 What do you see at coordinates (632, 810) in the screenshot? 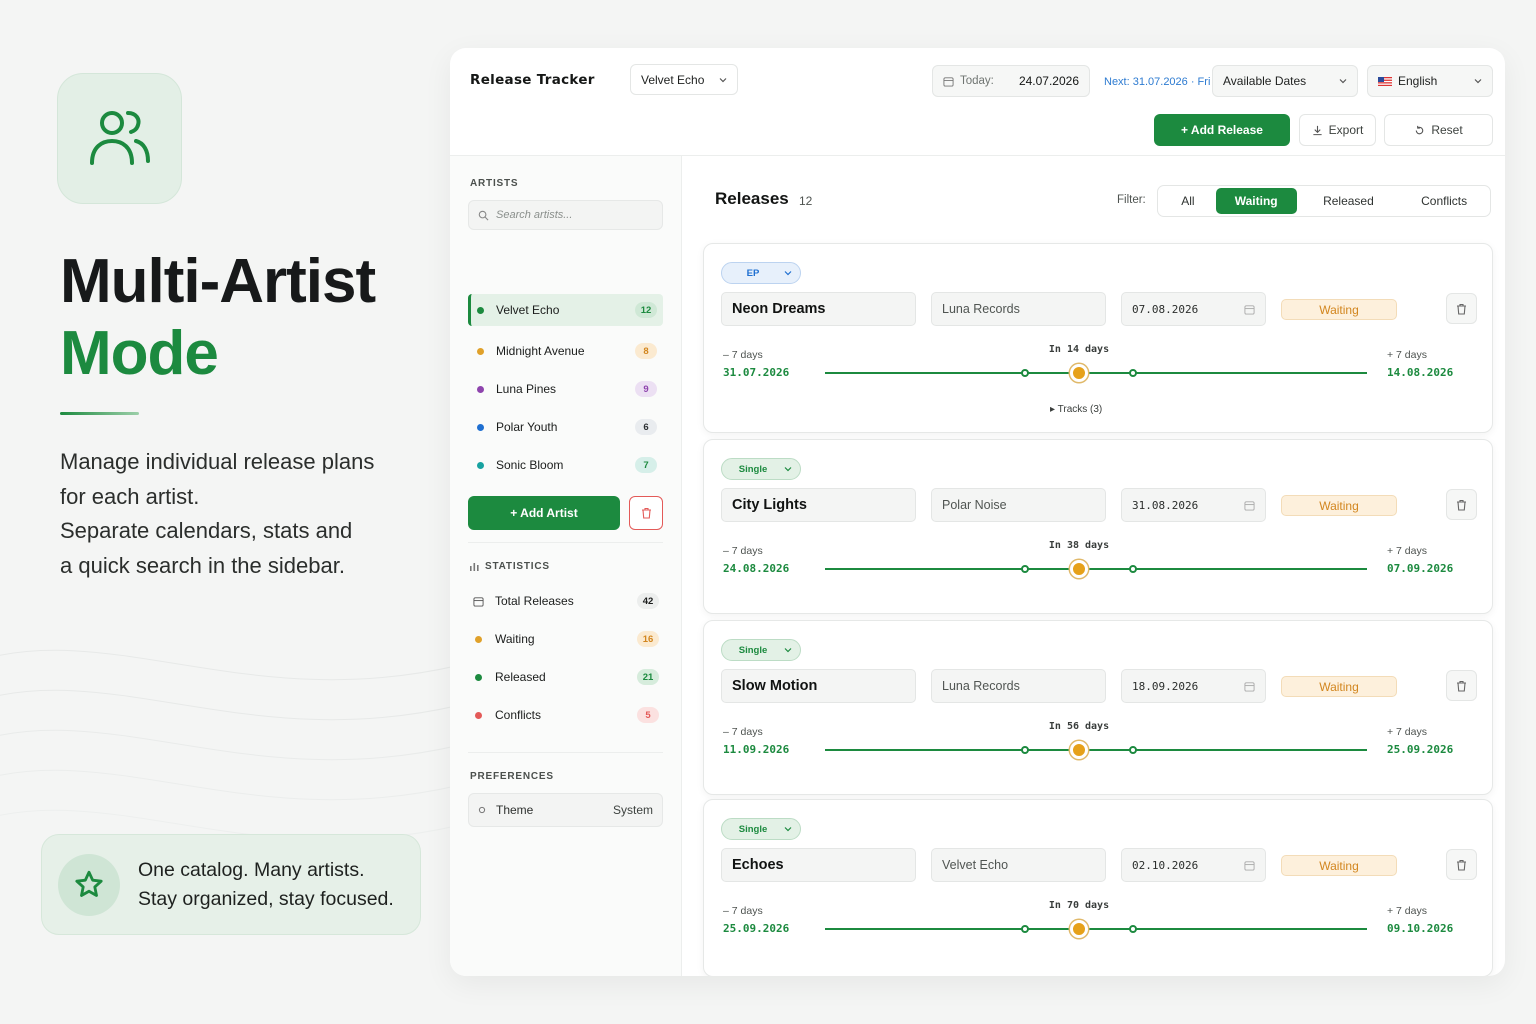
I see `theme-value: System` at bounding box center [632, 810].